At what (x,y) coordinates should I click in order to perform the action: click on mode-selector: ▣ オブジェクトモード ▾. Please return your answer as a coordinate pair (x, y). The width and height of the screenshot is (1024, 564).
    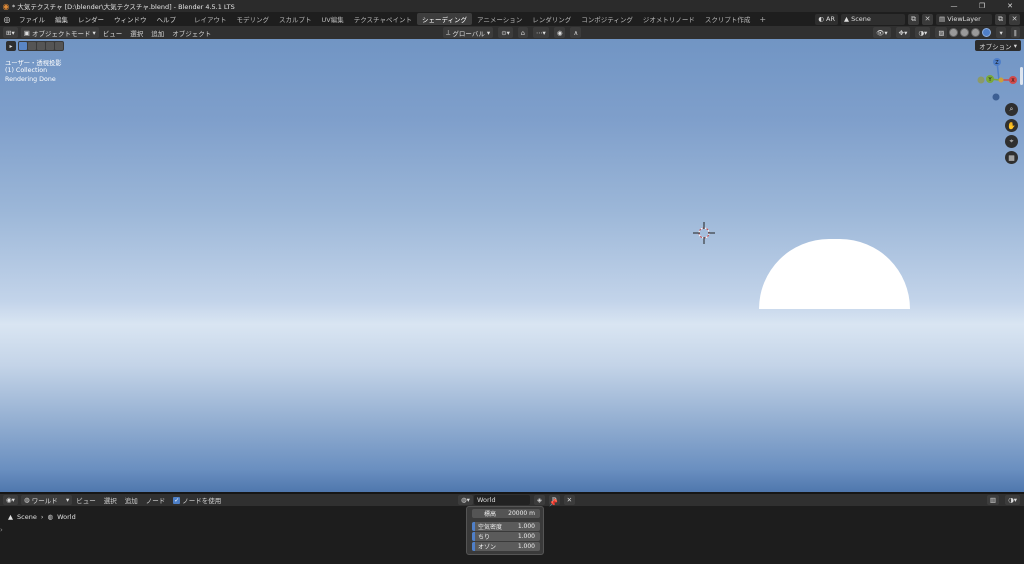
    Looking at the image, I should click on (59, 32).